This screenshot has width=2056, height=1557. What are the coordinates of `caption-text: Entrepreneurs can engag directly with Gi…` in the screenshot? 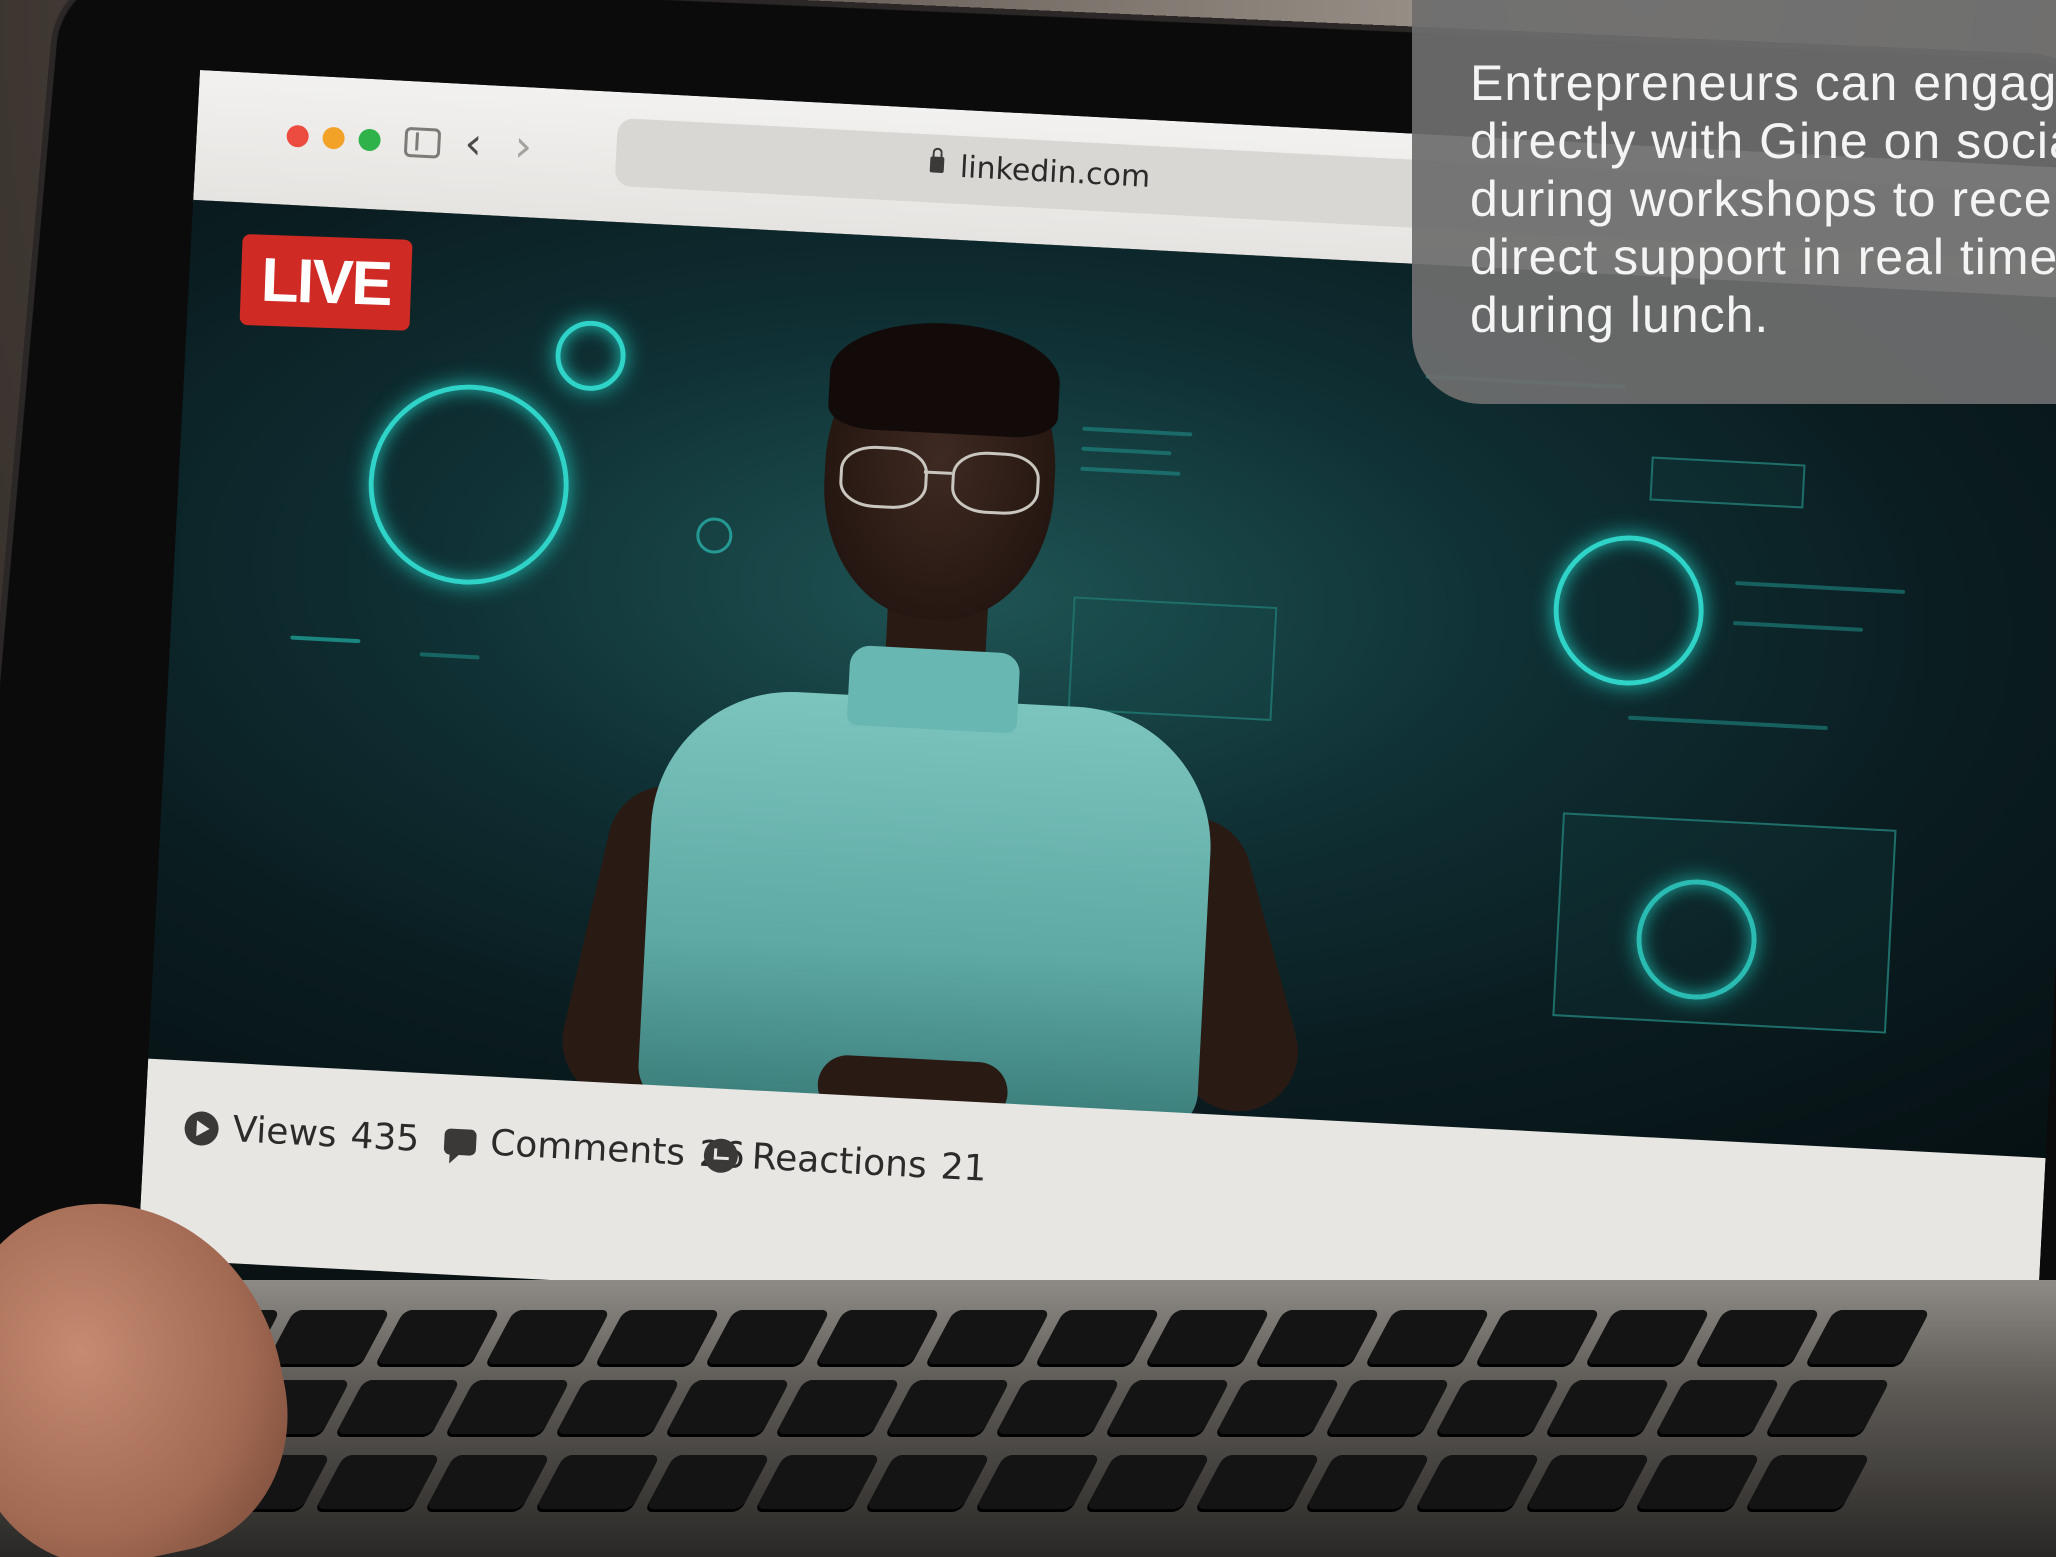 It's located at (1763, 199).